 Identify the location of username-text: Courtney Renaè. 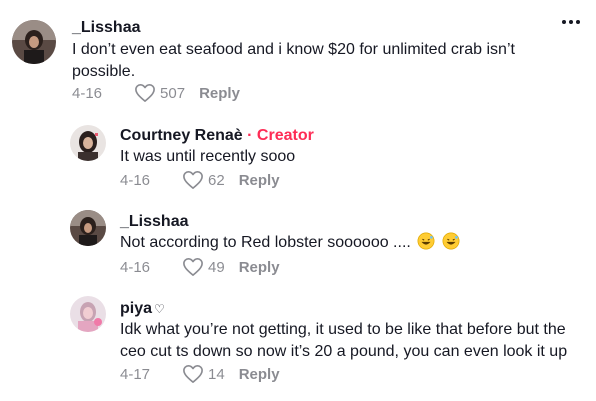
(181, 135).